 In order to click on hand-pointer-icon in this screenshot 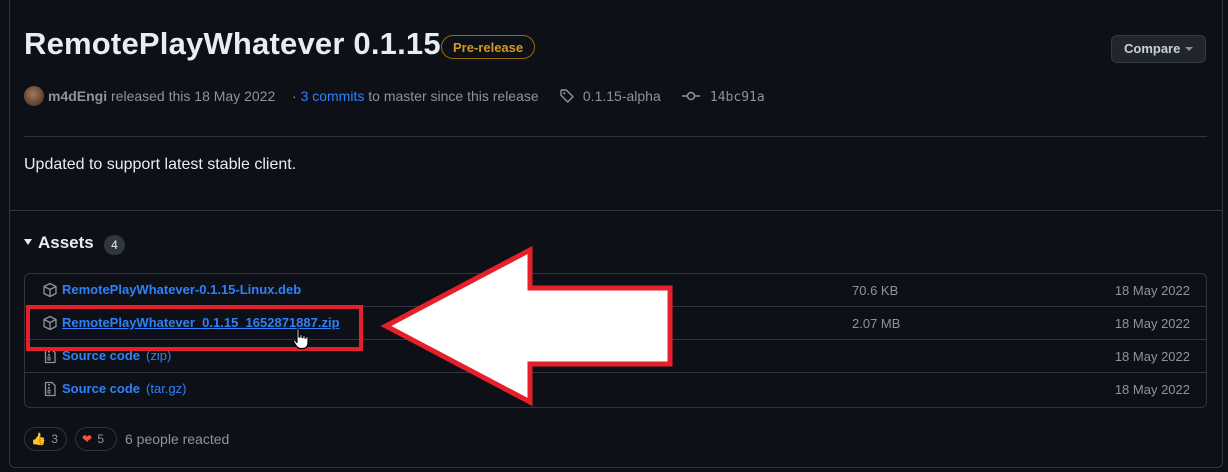, I will do `click(300, 339)`.